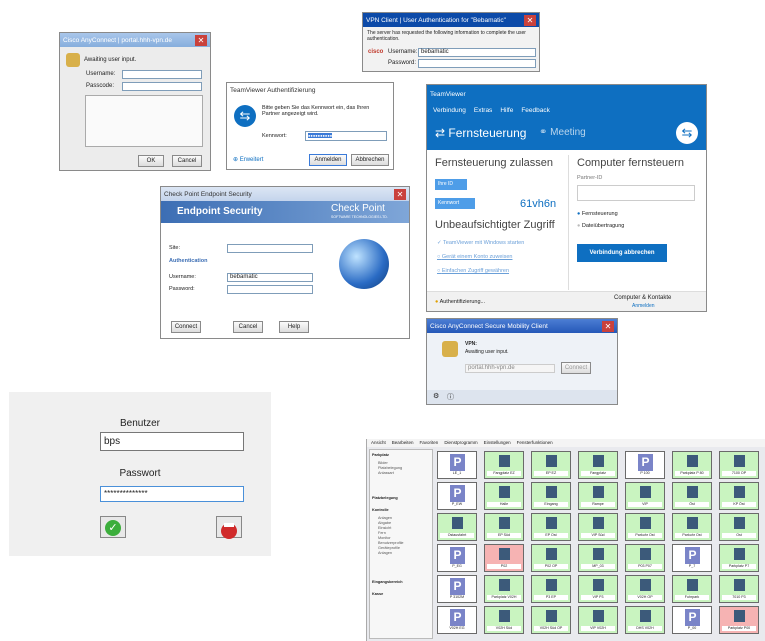 The image size is (765, 641). What do you see at coordinates (380, 510) in the screenshot?
I see `sidebar-section-3: Kontrolle` at bounding box center [380, 510].